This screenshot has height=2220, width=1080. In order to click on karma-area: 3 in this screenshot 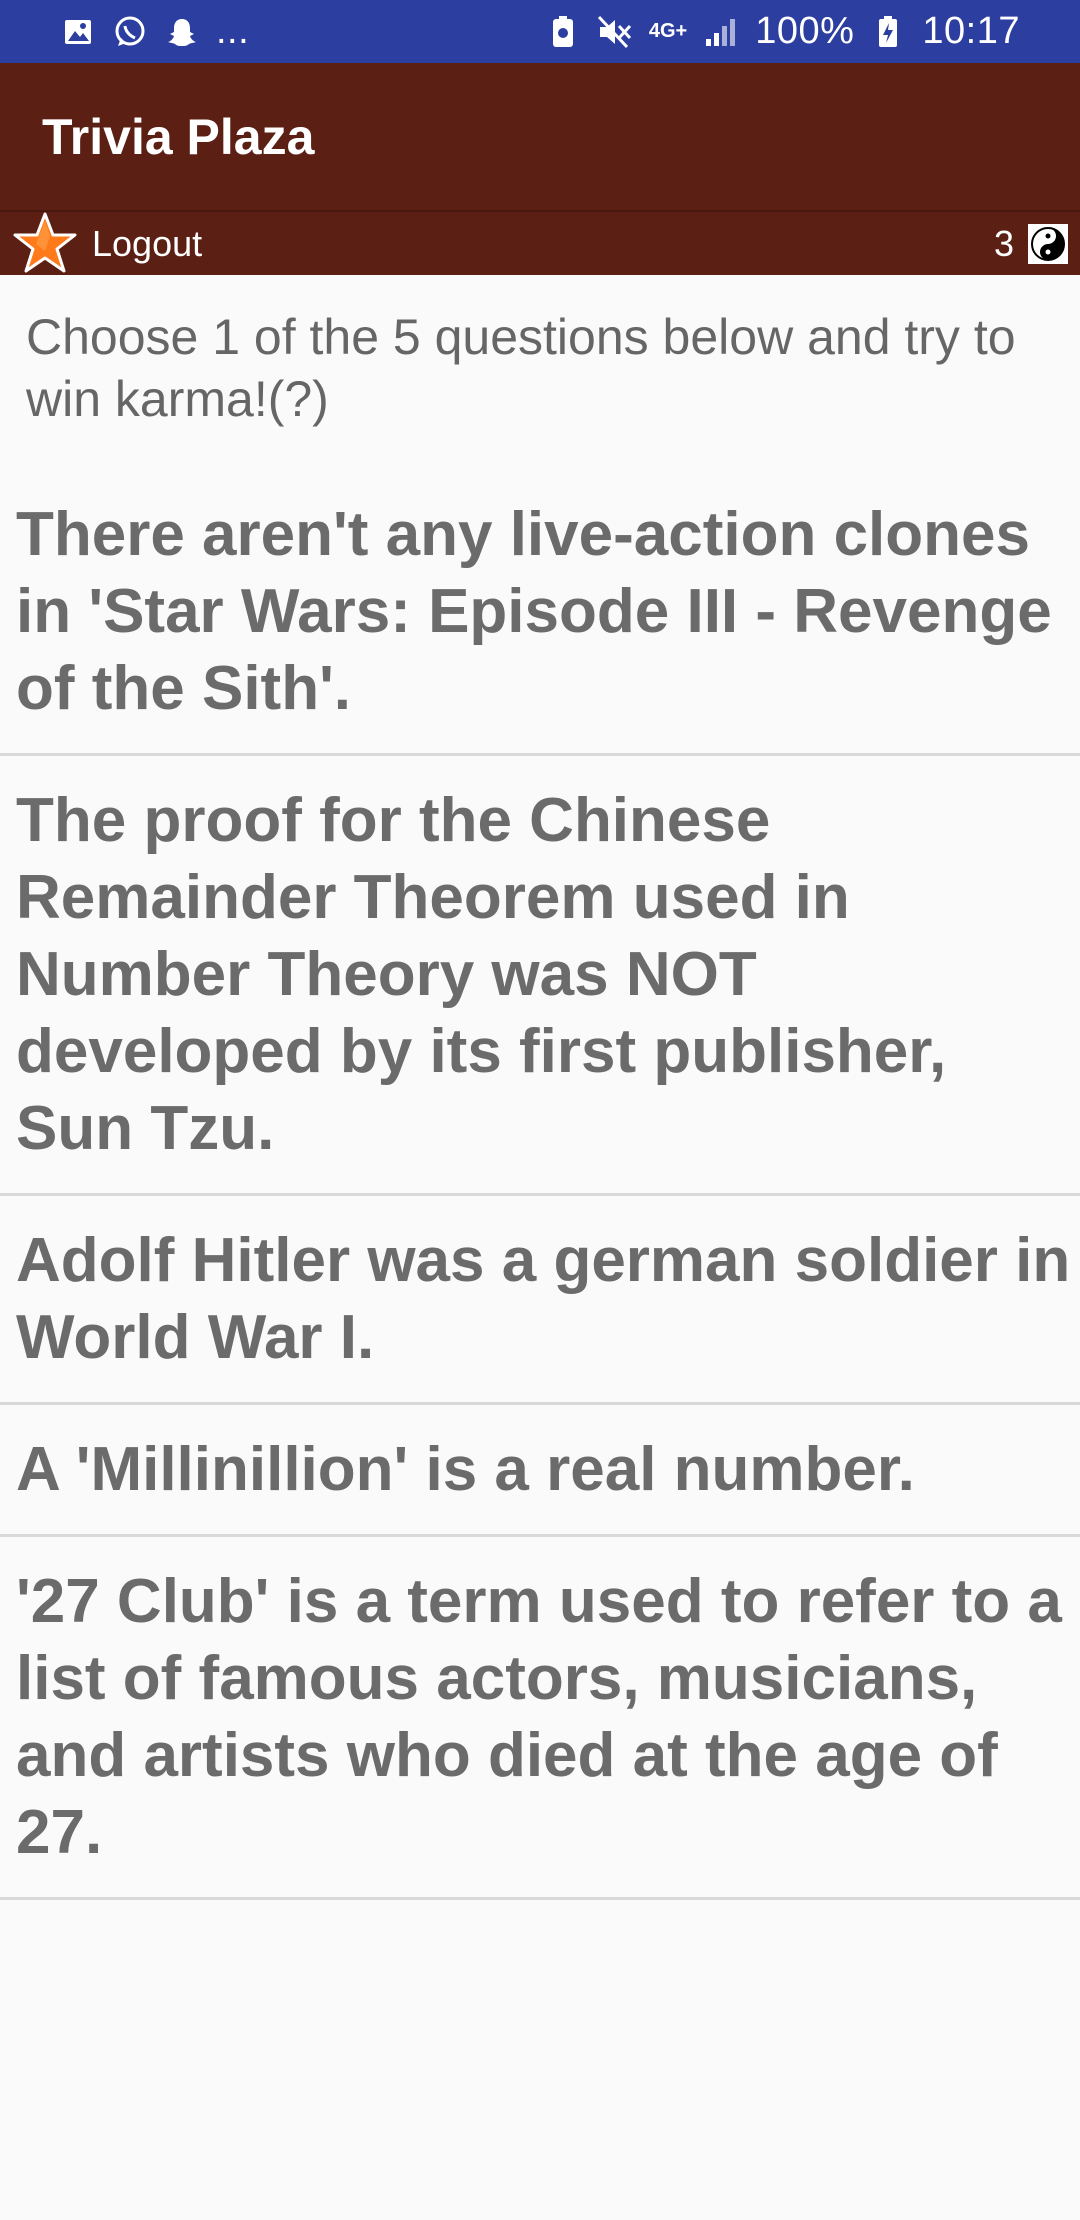, I will do `click(1031, 244)`.